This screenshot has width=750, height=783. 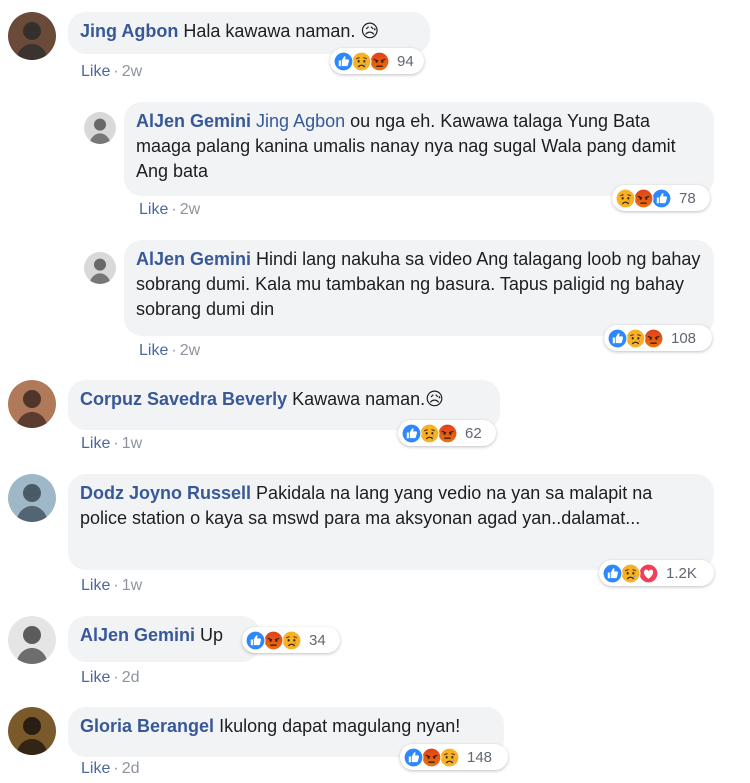 I want to click on comment-text: Hala kawawa naman. 😥, so click(x=281, y=31).